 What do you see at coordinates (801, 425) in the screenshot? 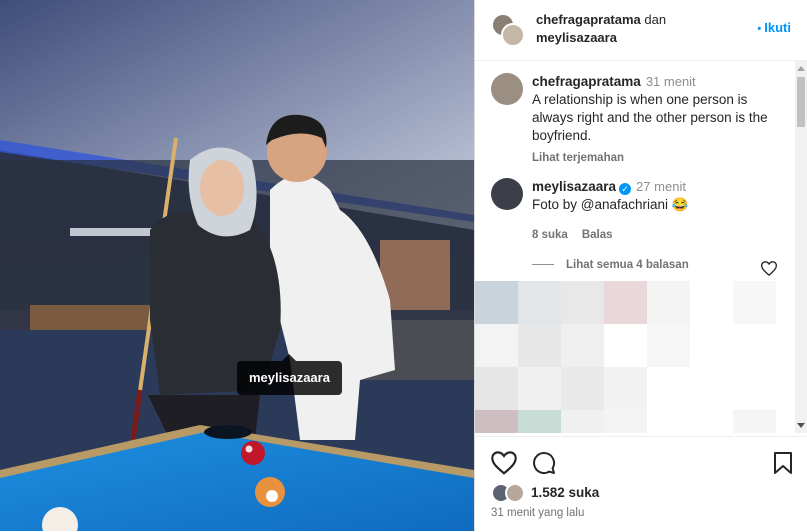
I see `scroll-down-arrow` at bounding box center [801, 425].